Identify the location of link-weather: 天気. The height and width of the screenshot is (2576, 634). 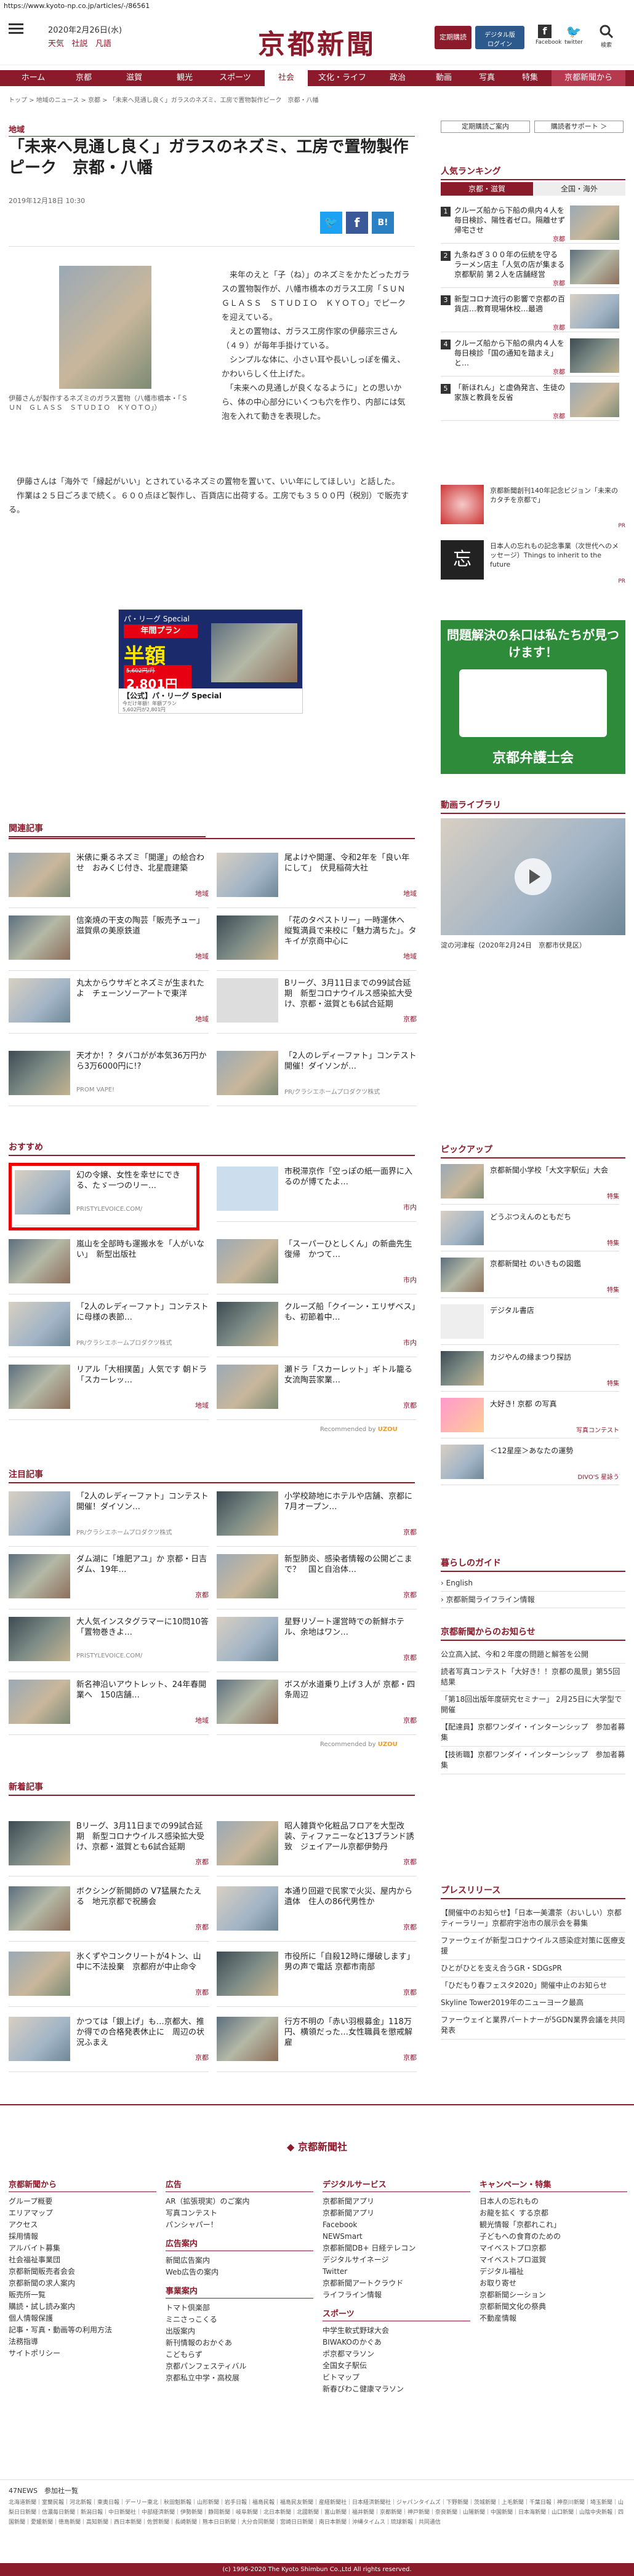
(56, 44).